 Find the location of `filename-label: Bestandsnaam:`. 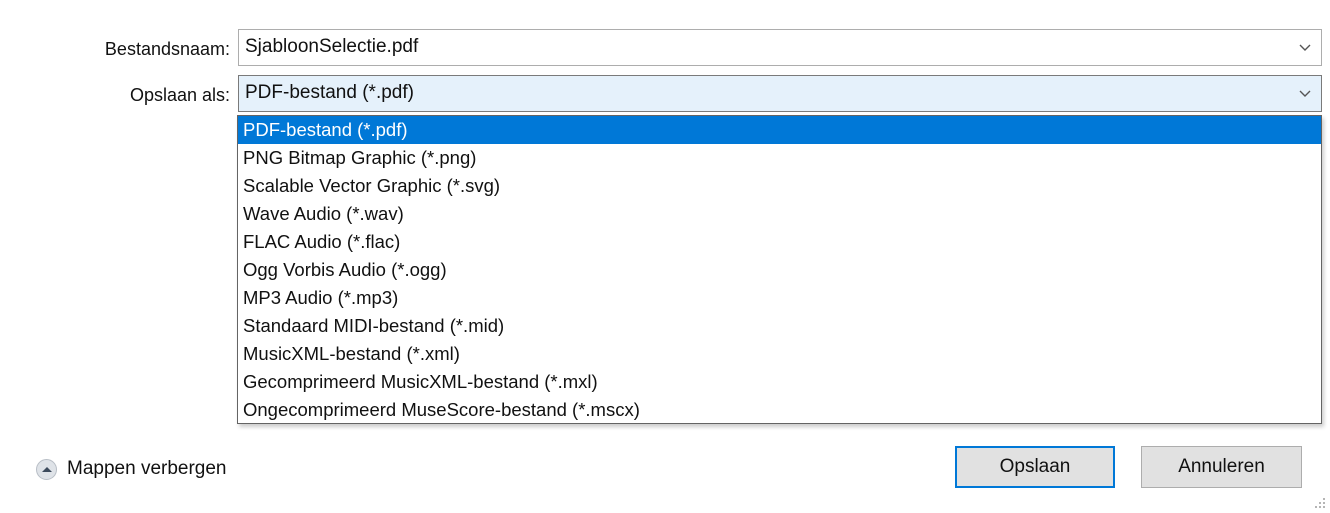

filename-label: Bestandsnaam: is located at coordinates (167, 49).